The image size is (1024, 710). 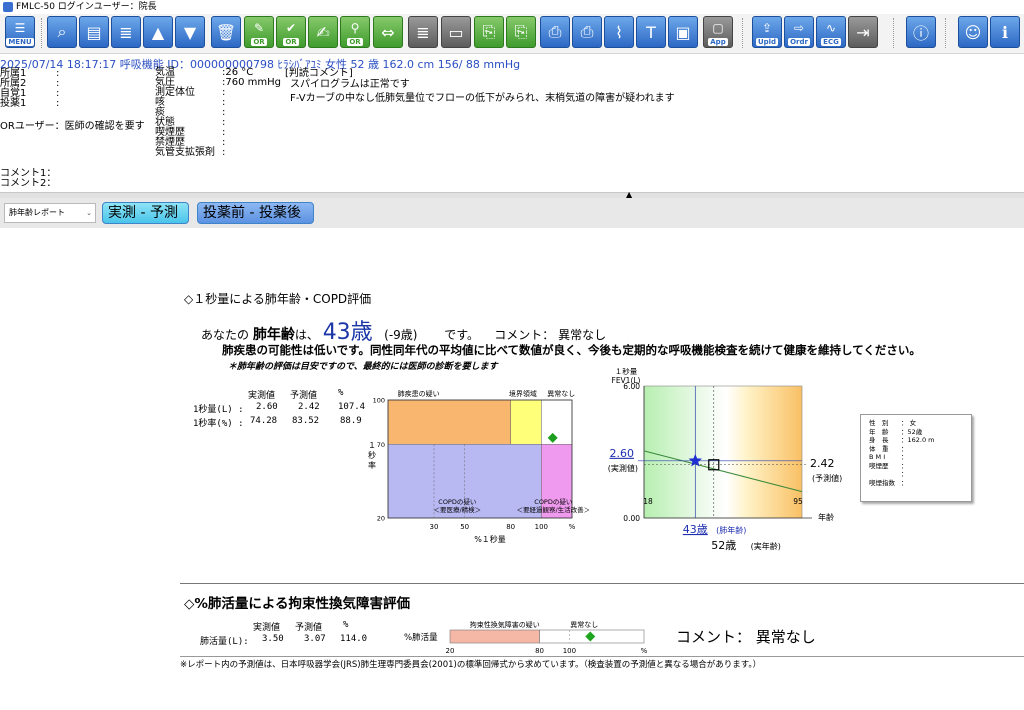 What do you see at coordinates (916, 423) in the screenshot?
I see `info-row: 性 別 ： 女` at bounding box center [916, 423].